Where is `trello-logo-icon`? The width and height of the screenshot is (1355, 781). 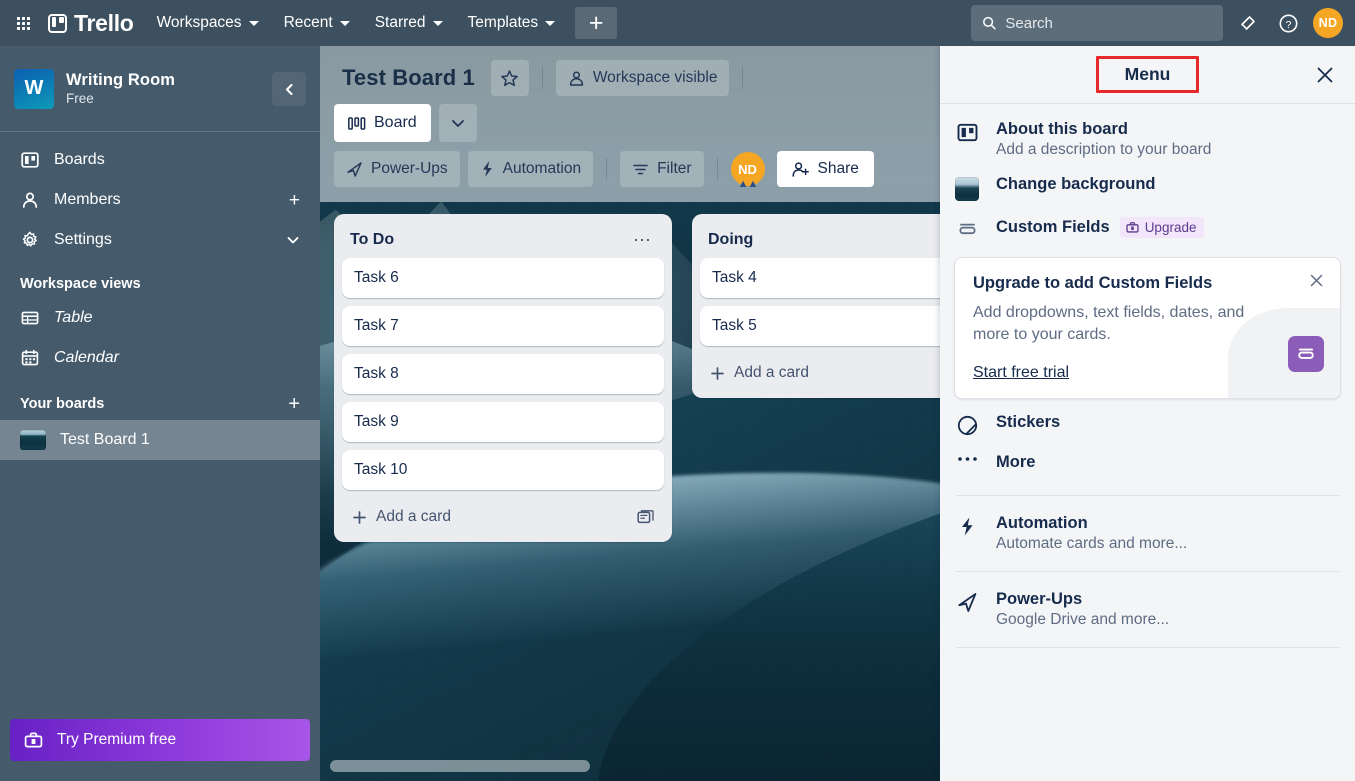
trello-logo-icon is located at coordinates (57, 23).